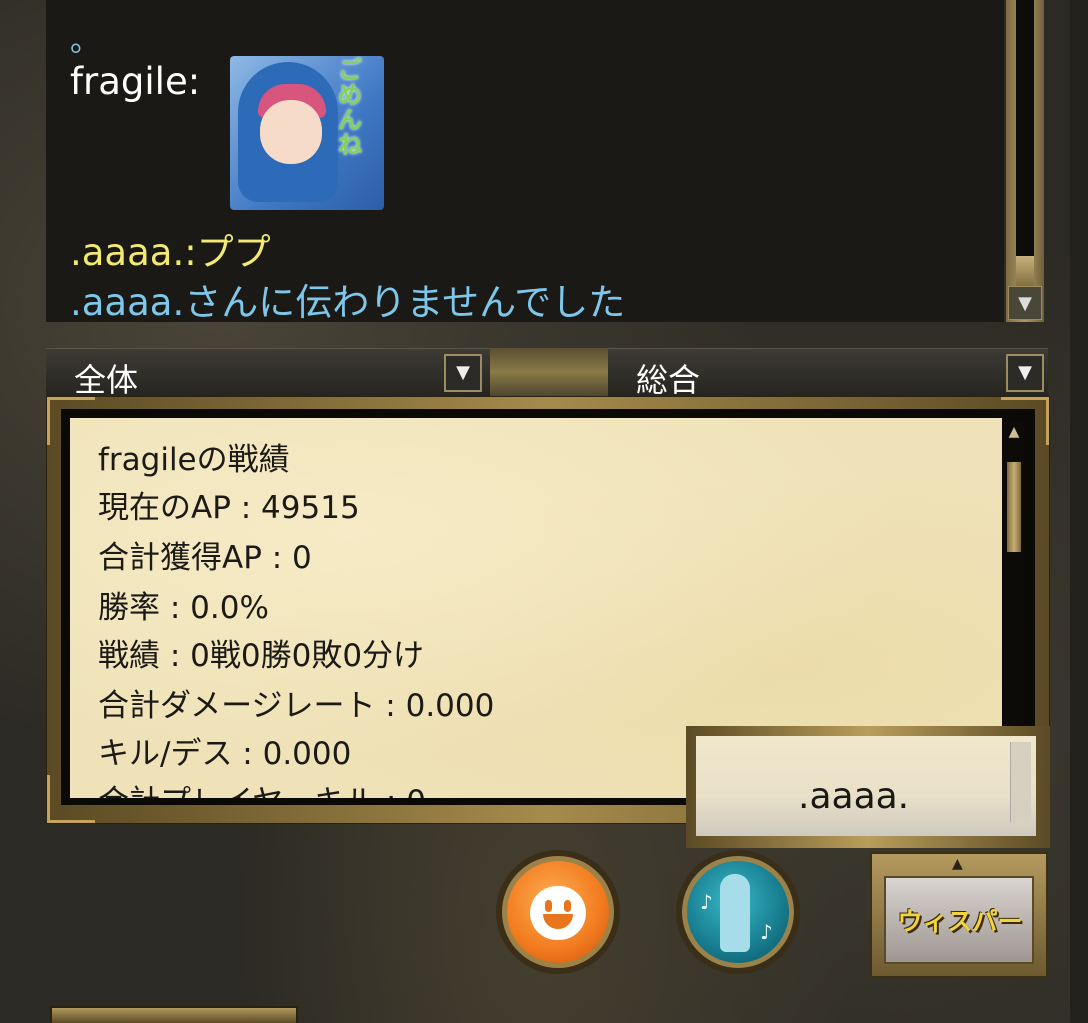 This screenshot has height=1023, width=1088. What do you see at coordinates (268, 373) in the screenshot?
I see `channel-select: 全体 ▼` at bounding box center [268, 373].